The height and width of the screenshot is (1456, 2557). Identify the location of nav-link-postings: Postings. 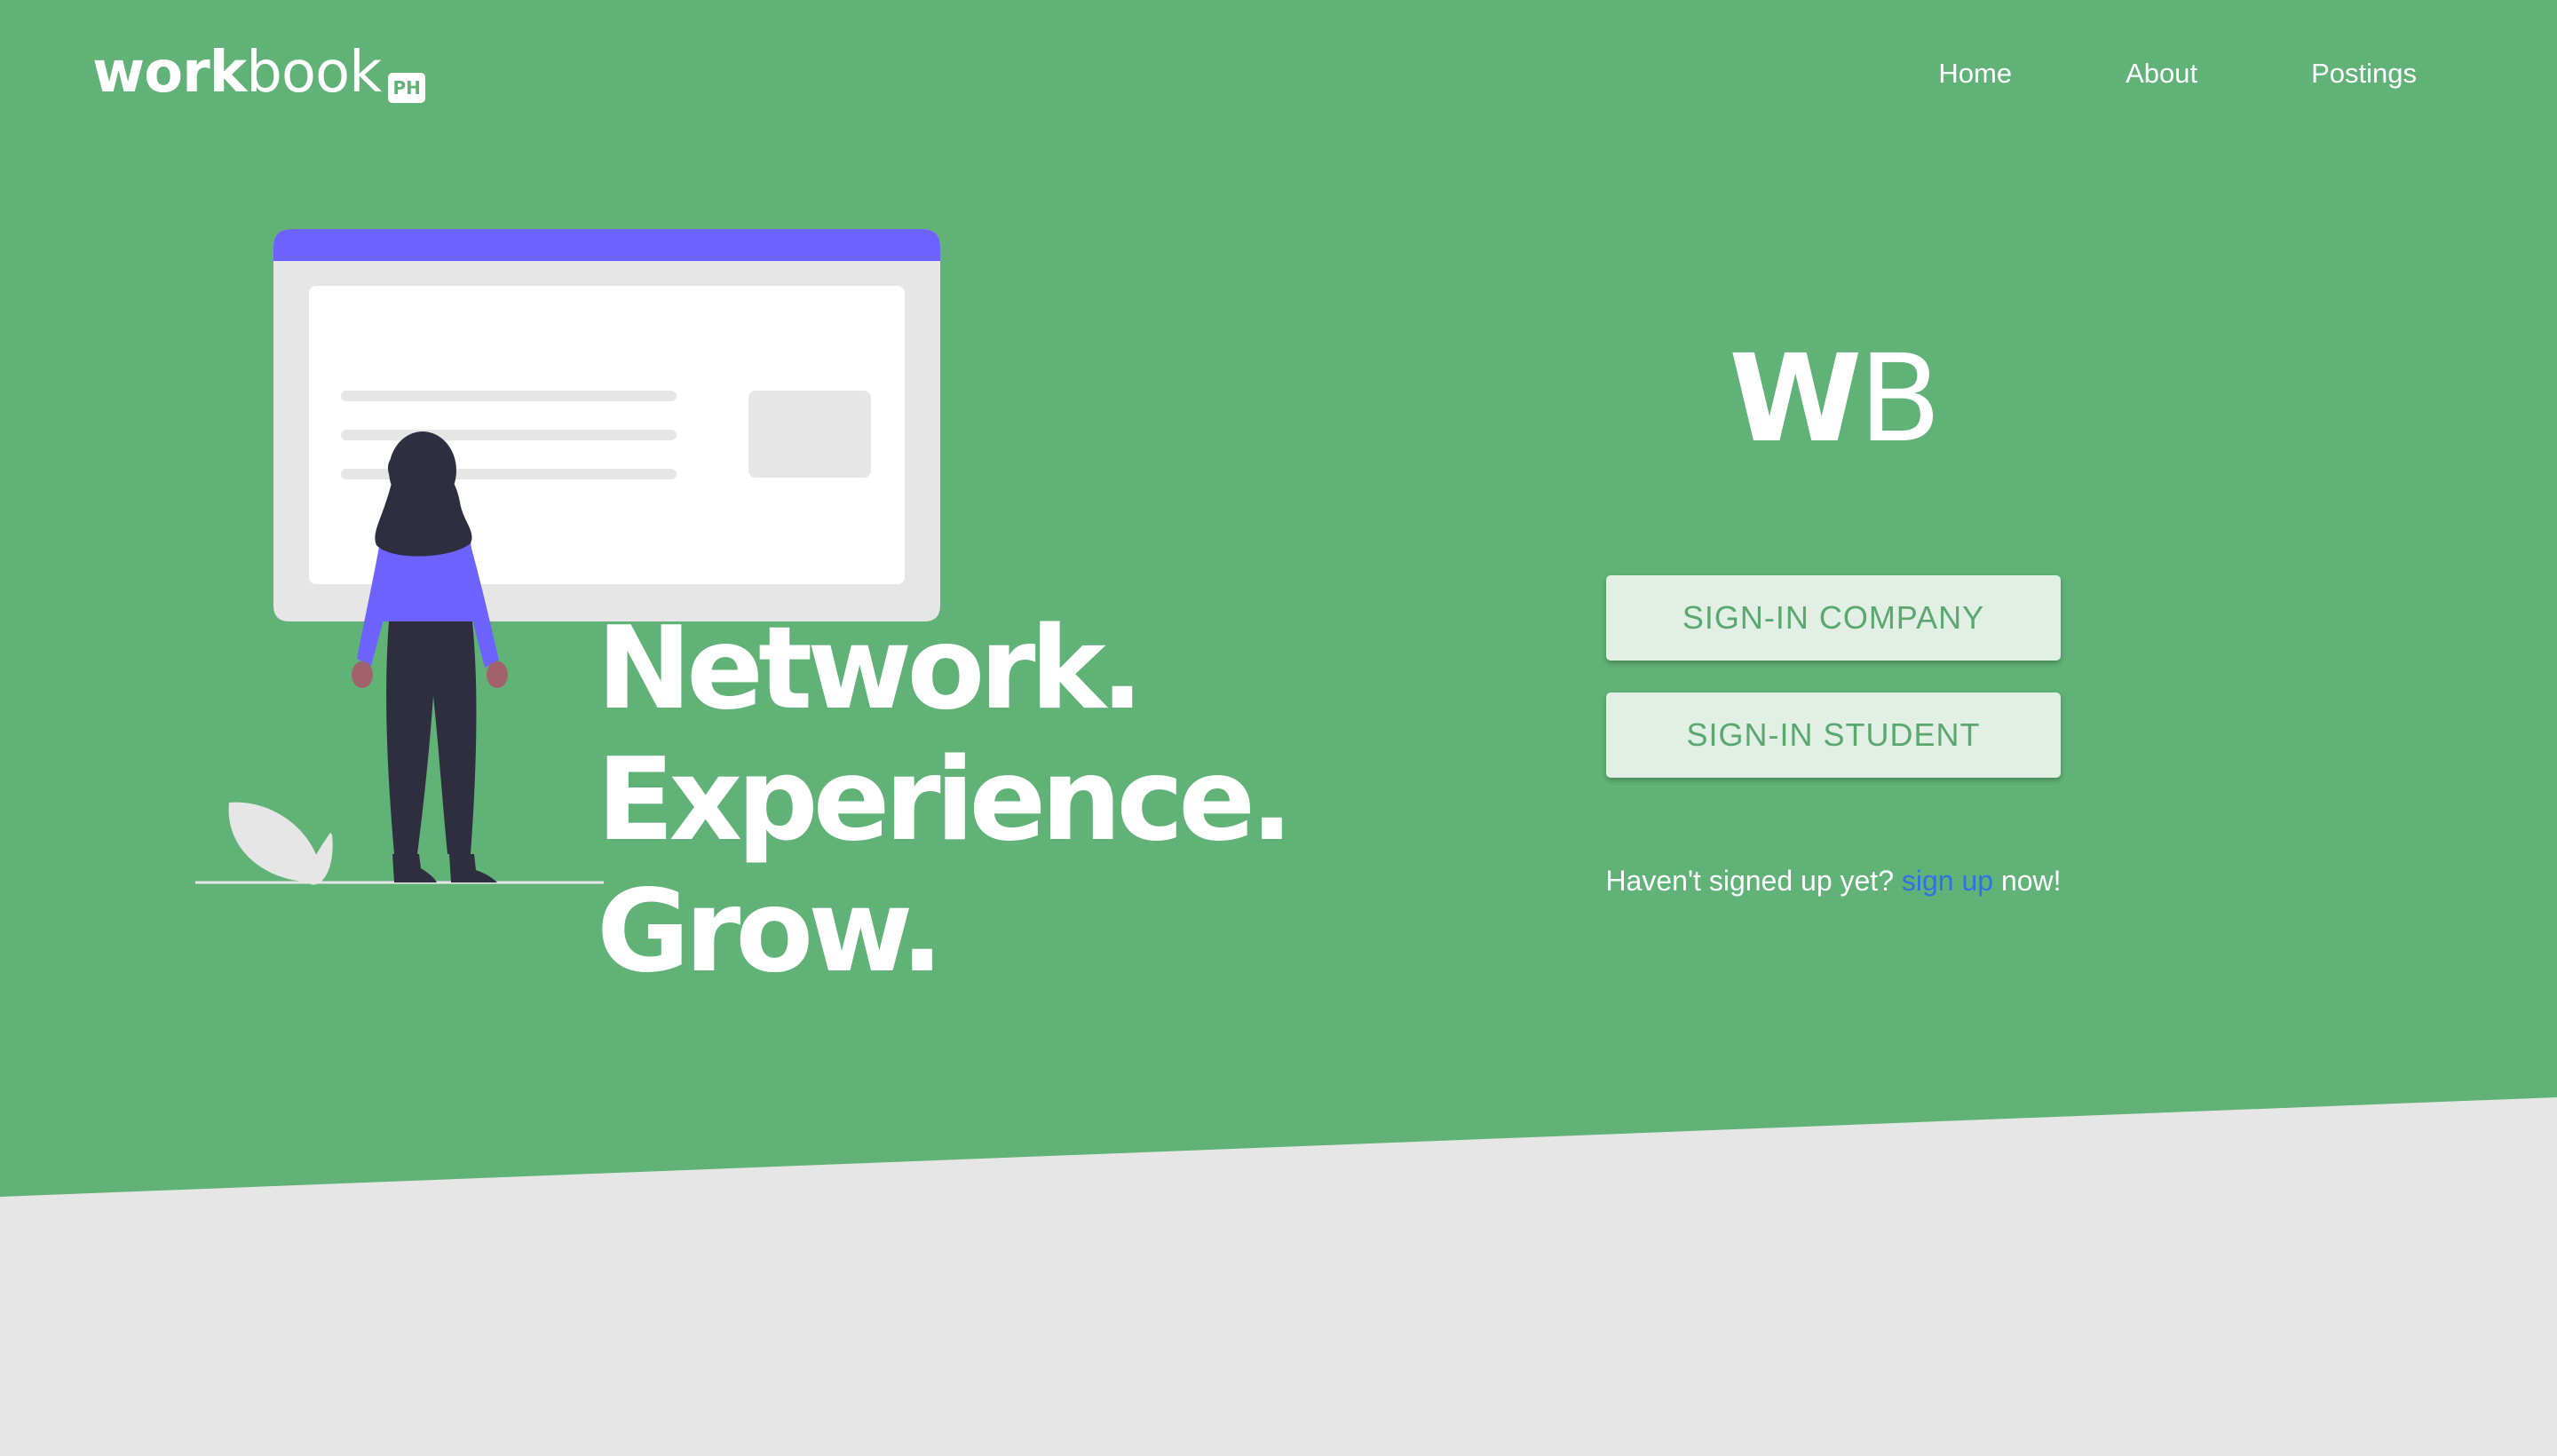
(2364, 73).